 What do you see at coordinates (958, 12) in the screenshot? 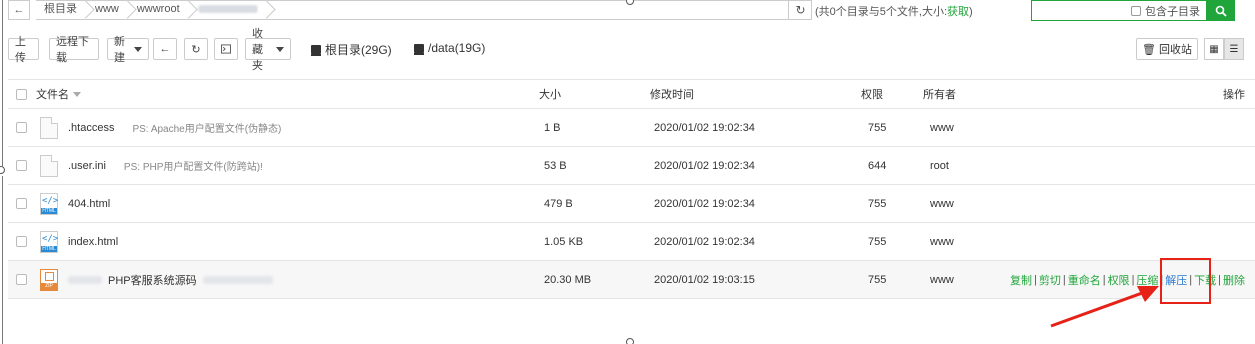
I see `summary-fetch-link: 获取` at bounding box center [958, 12].